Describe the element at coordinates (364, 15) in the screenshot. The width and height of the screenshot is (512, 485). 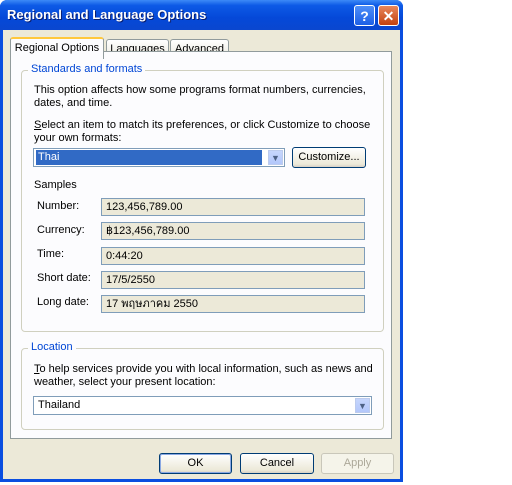
I see `help-icon: ?` at that location.